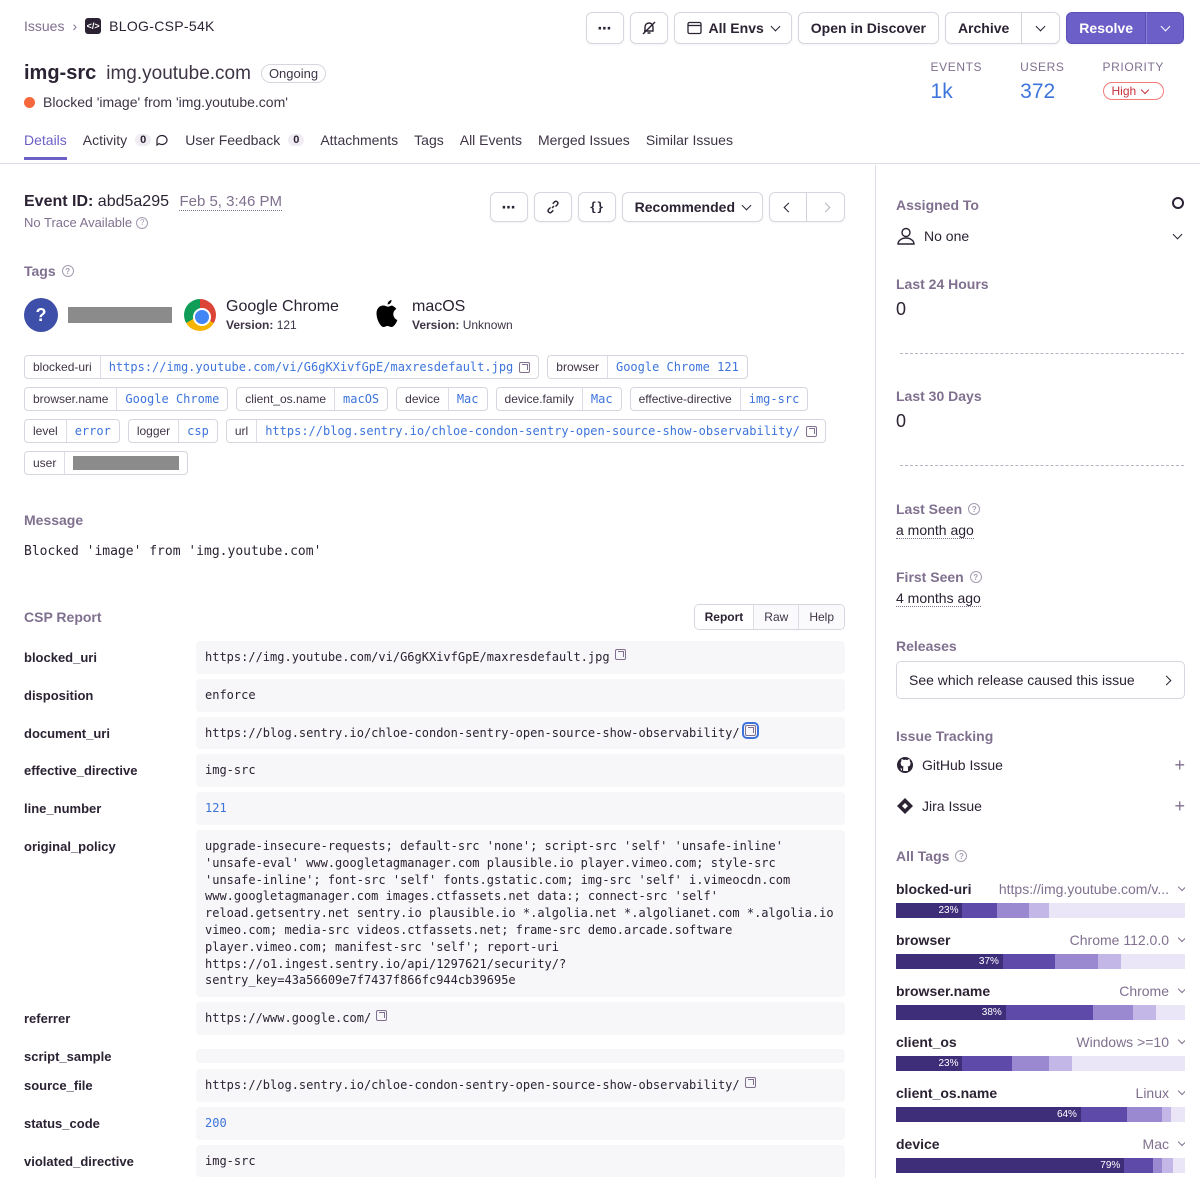 The height and width of the screenshot is (1178, 1200). What do you see at coordinates (1130, 1042) in the screenshot?
I see `tag-distribution-top-value: Windows >=10` at bounding box center [1130, 1042].